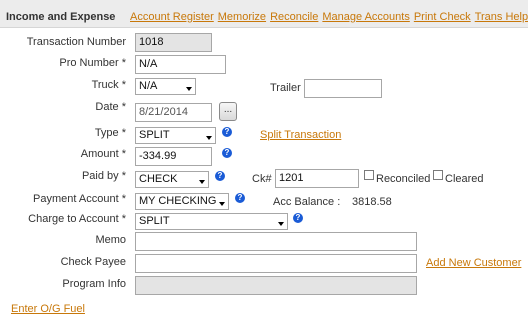 This screenshot has height=315, width=528. I want to click on truck-select: N/A, so click(165, 86).